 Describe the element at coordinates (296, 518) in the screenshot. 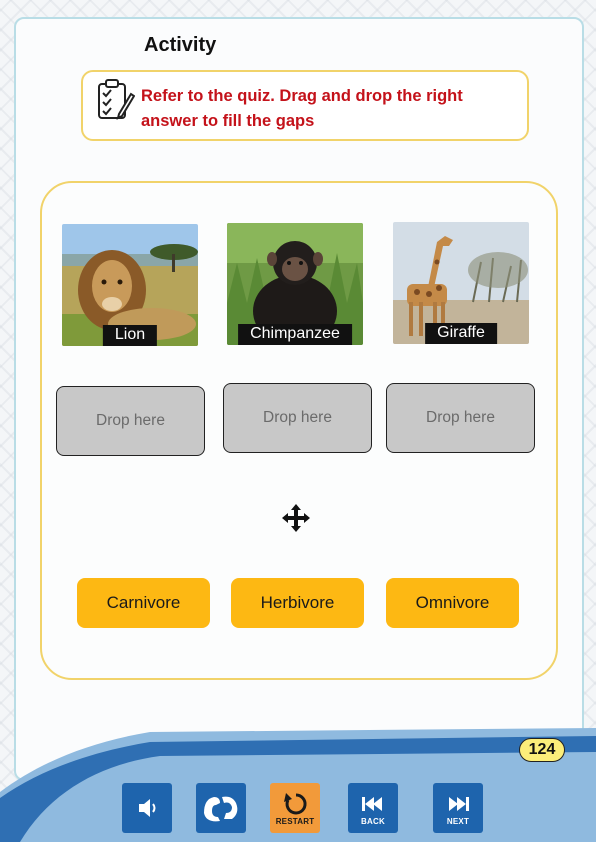

I see `move-cursor-icon` at that location.